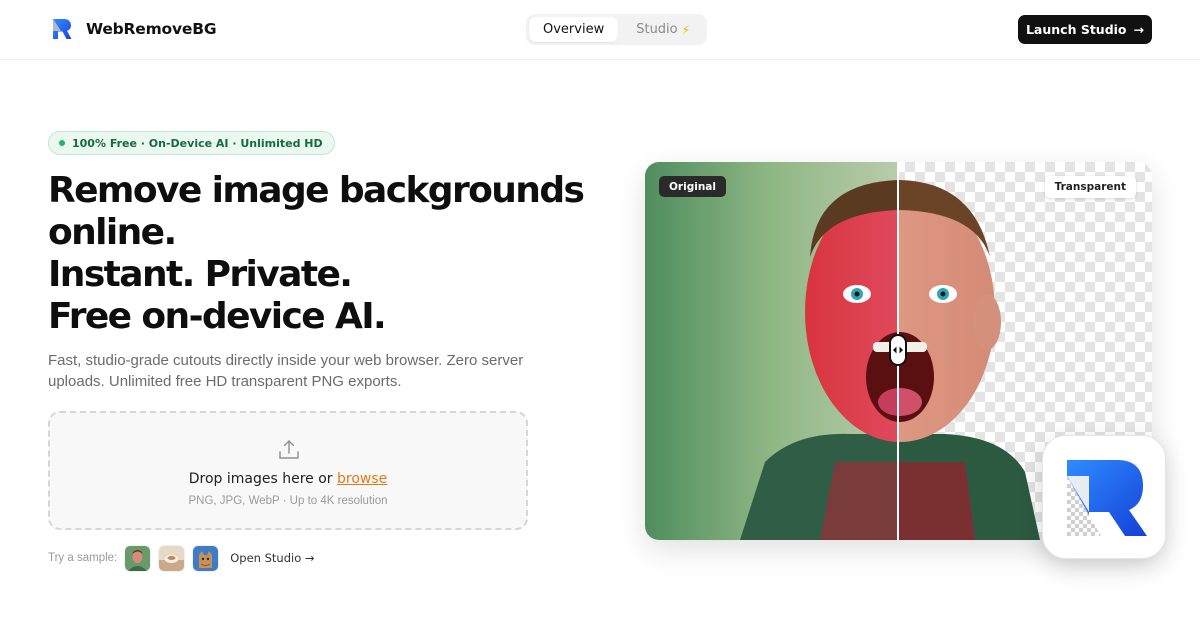 This screenshot has width=1200, height=630. I want to click on dropzone-subtitle: PNG, JPG, WebP · Up to 4K resolution, so click(288, 501).